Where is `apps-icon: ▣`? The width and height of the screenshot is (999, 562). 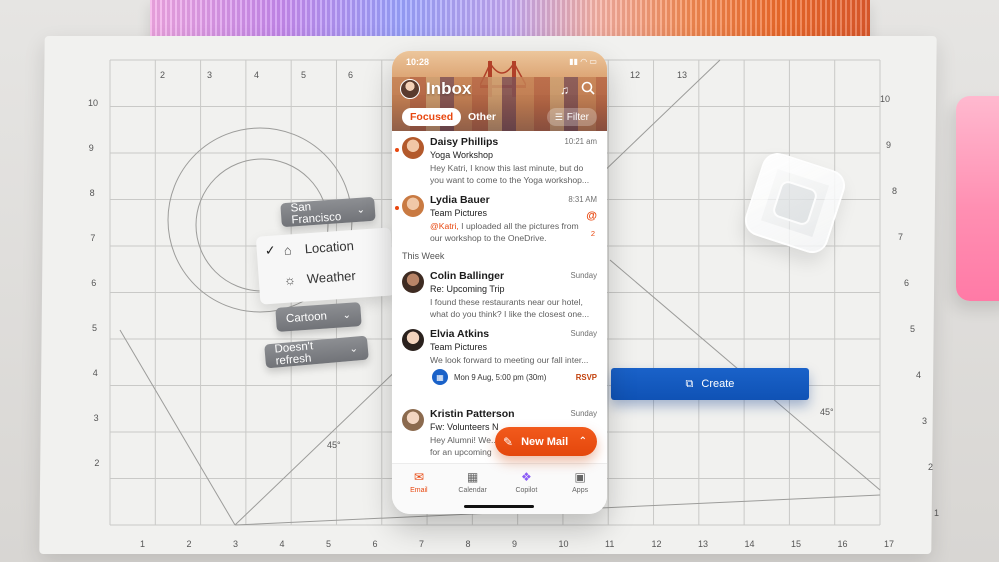 apps-icon: ▣ is located at coordinates (580, 477).